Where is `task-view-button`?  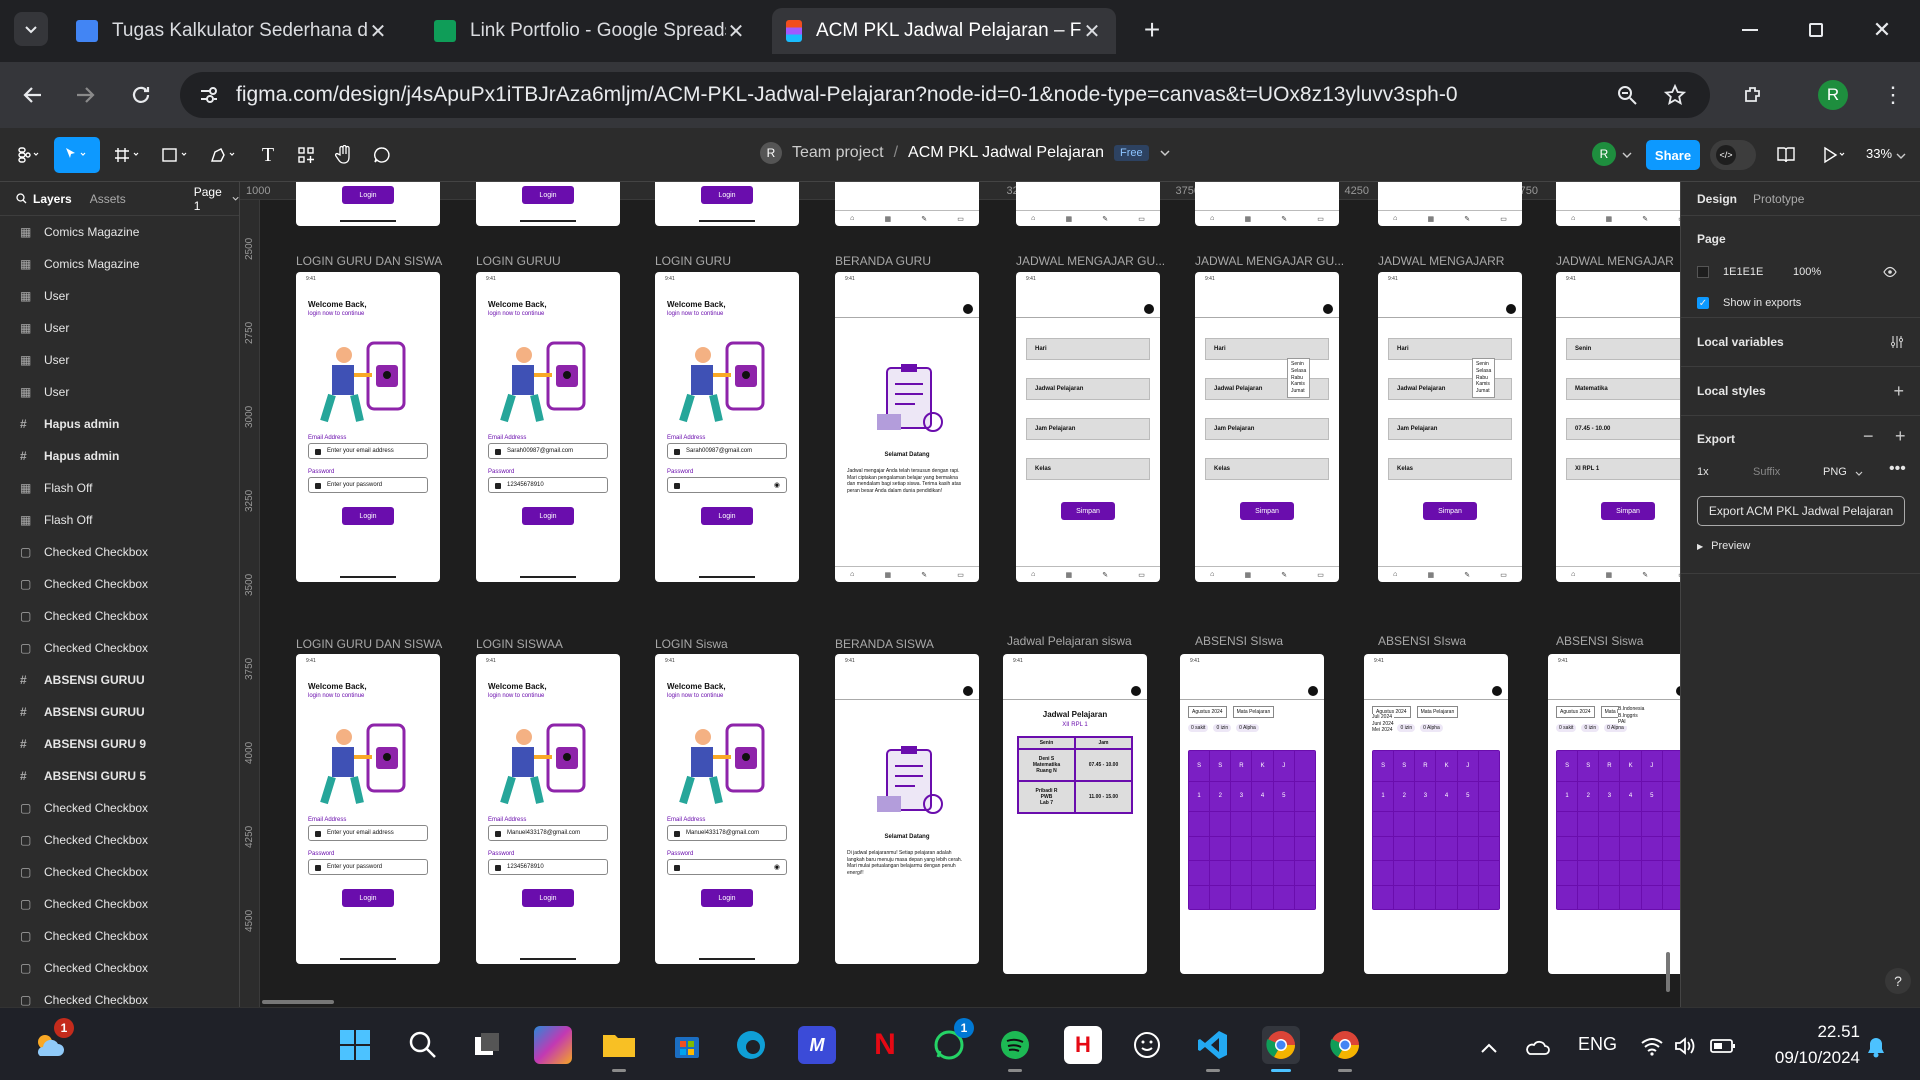 task-view-button is located at coordinates (487, 1045).